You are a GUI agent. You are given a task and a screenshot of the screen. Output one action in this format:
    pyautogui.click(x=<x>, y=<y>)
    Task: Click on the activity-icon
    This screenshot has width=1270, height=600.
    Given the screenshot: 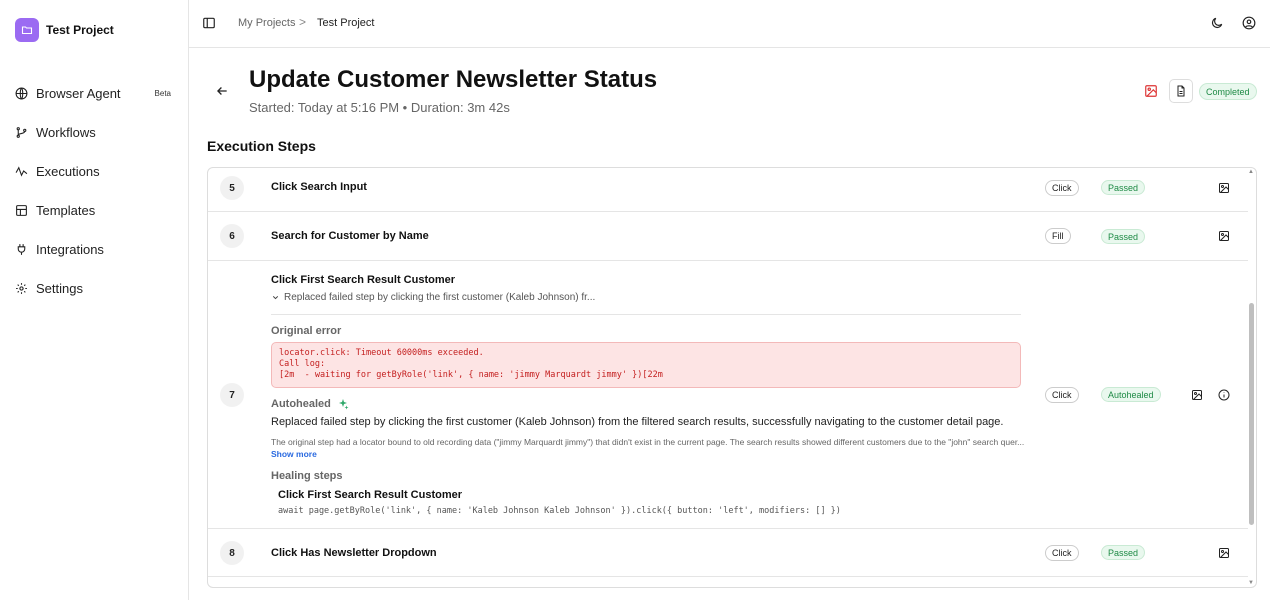 What is the action you would take?
    pyautogui.click(x=21, y=171)
    